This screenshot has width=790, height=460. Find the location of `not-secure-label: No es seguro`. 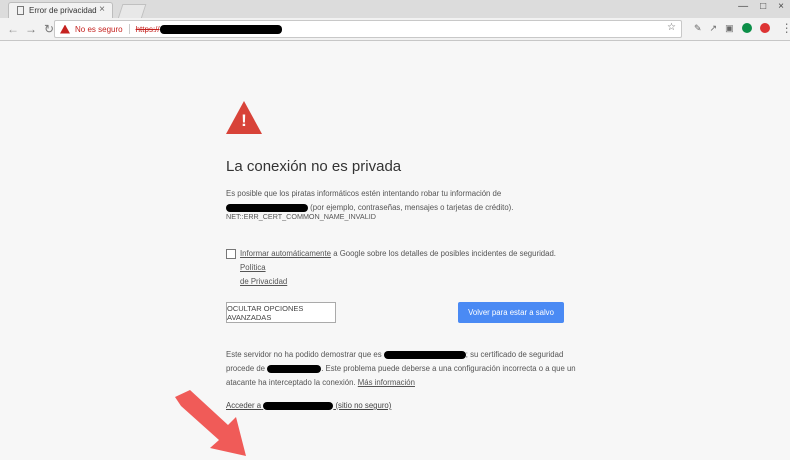

not-secure-label: No es seguro is located at coordinates (99, 29).